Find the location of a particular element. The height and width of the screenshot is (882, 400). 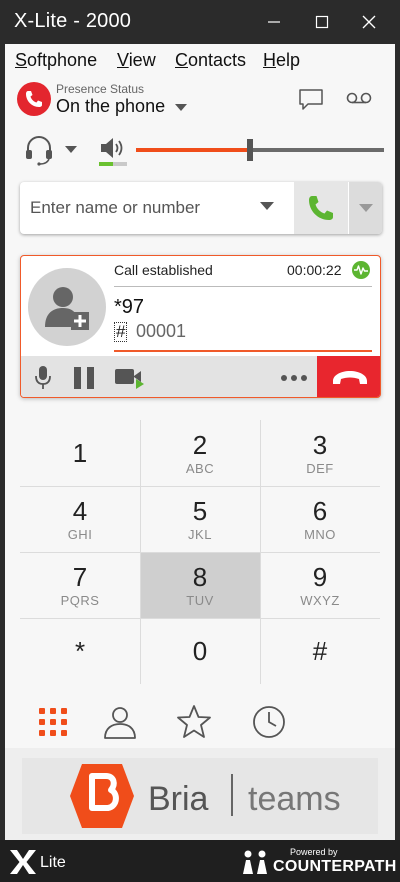

microphone-icon is located at coordinates (43, 377).